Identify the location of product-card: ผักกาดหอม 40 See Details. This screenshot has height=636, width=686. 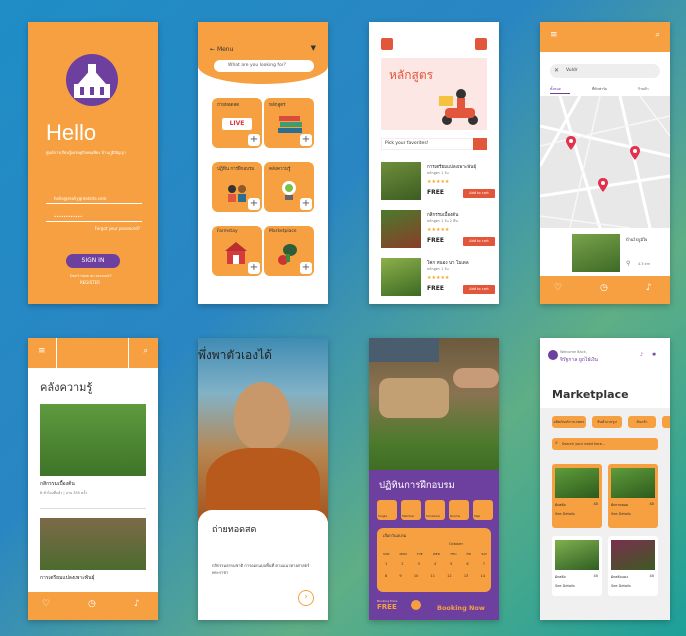
(633, 496).